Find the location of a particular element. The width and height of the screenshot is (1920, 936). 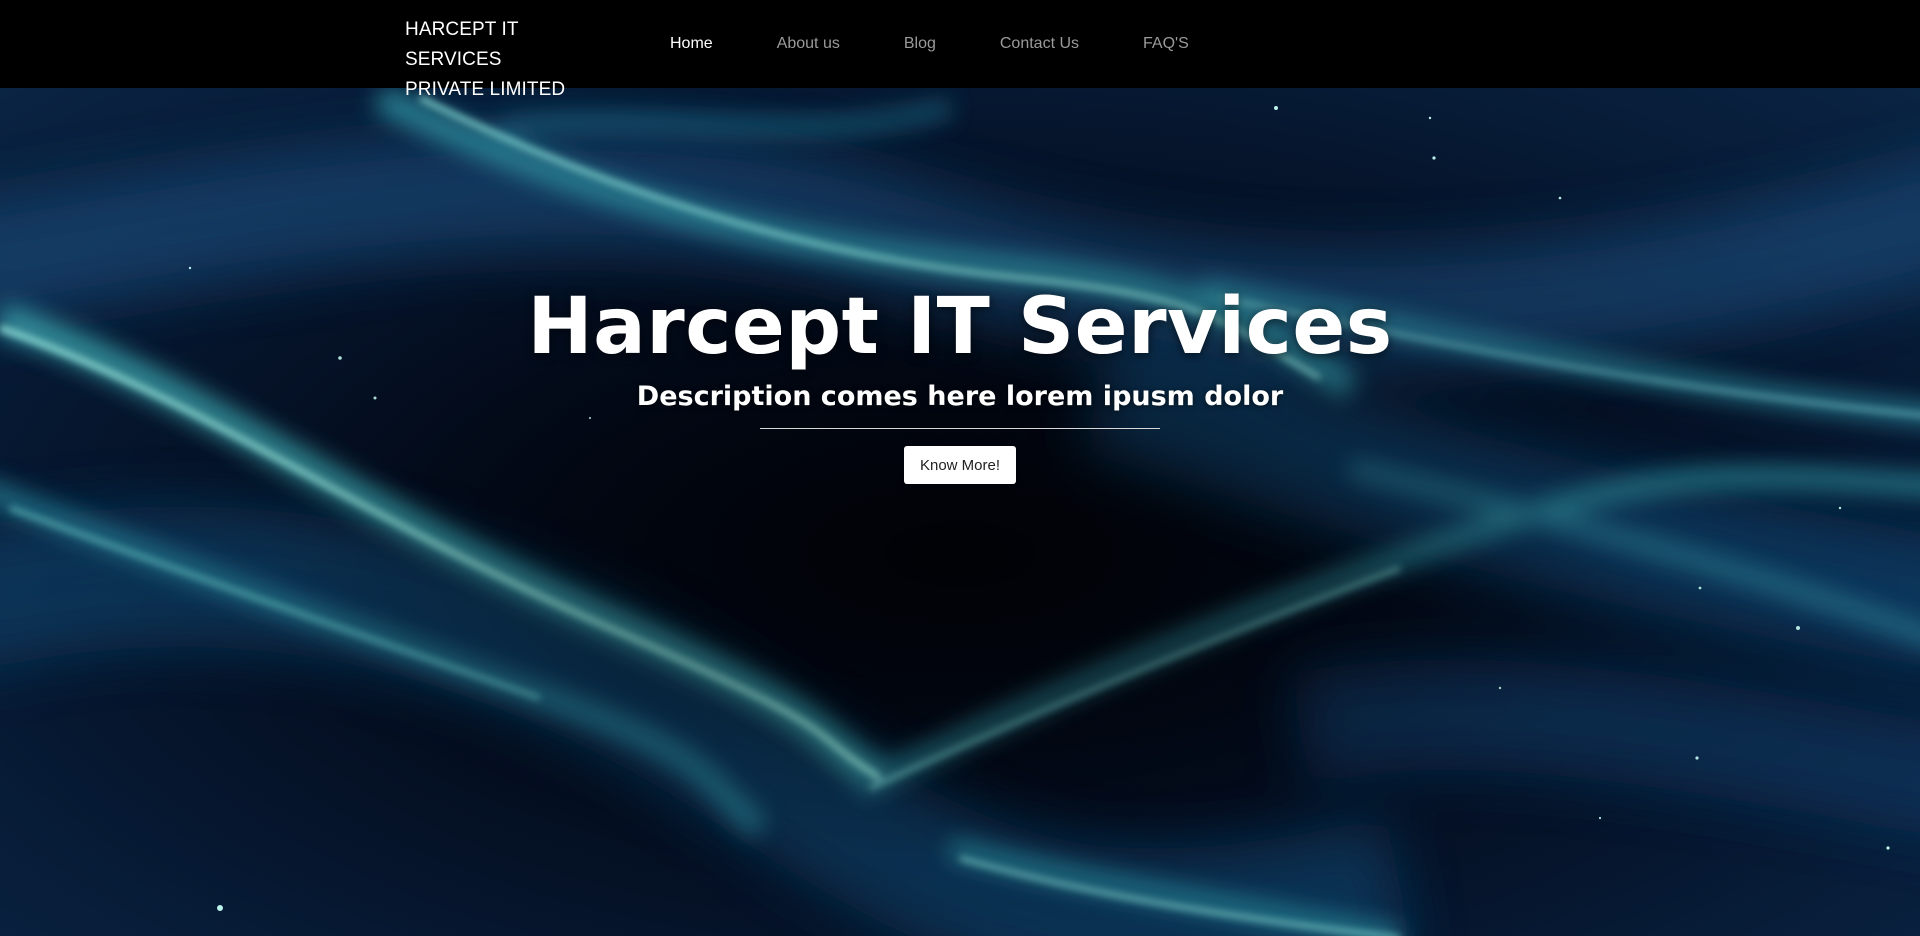

nav-links: Home About us Blog Contact Us FAQ'S is located at coordinates (929, 44).